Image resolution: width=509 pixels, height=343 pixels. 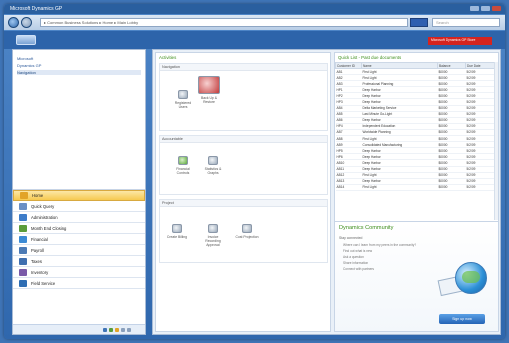 What do you see at coordinates (24, 195) in the screenshot?
I see `home-icon` at bounding box center [24, 195].